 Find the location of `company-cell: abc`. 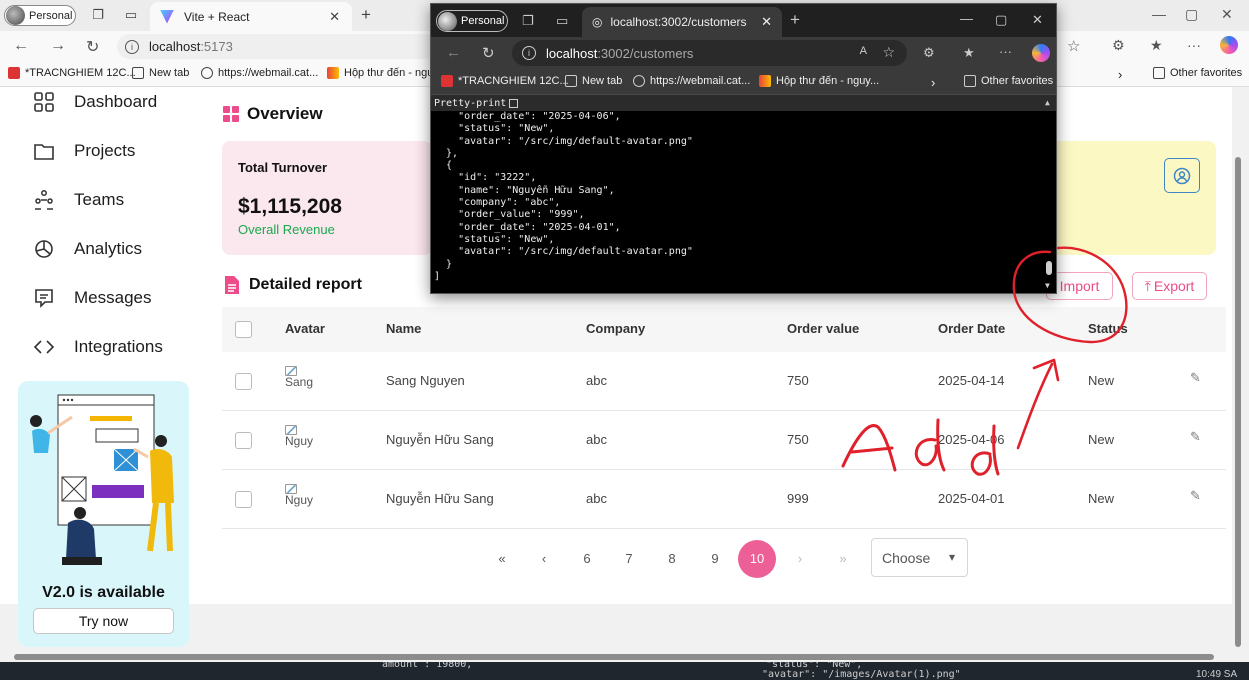

company-cell: abc is located at coordinates (596, 498).